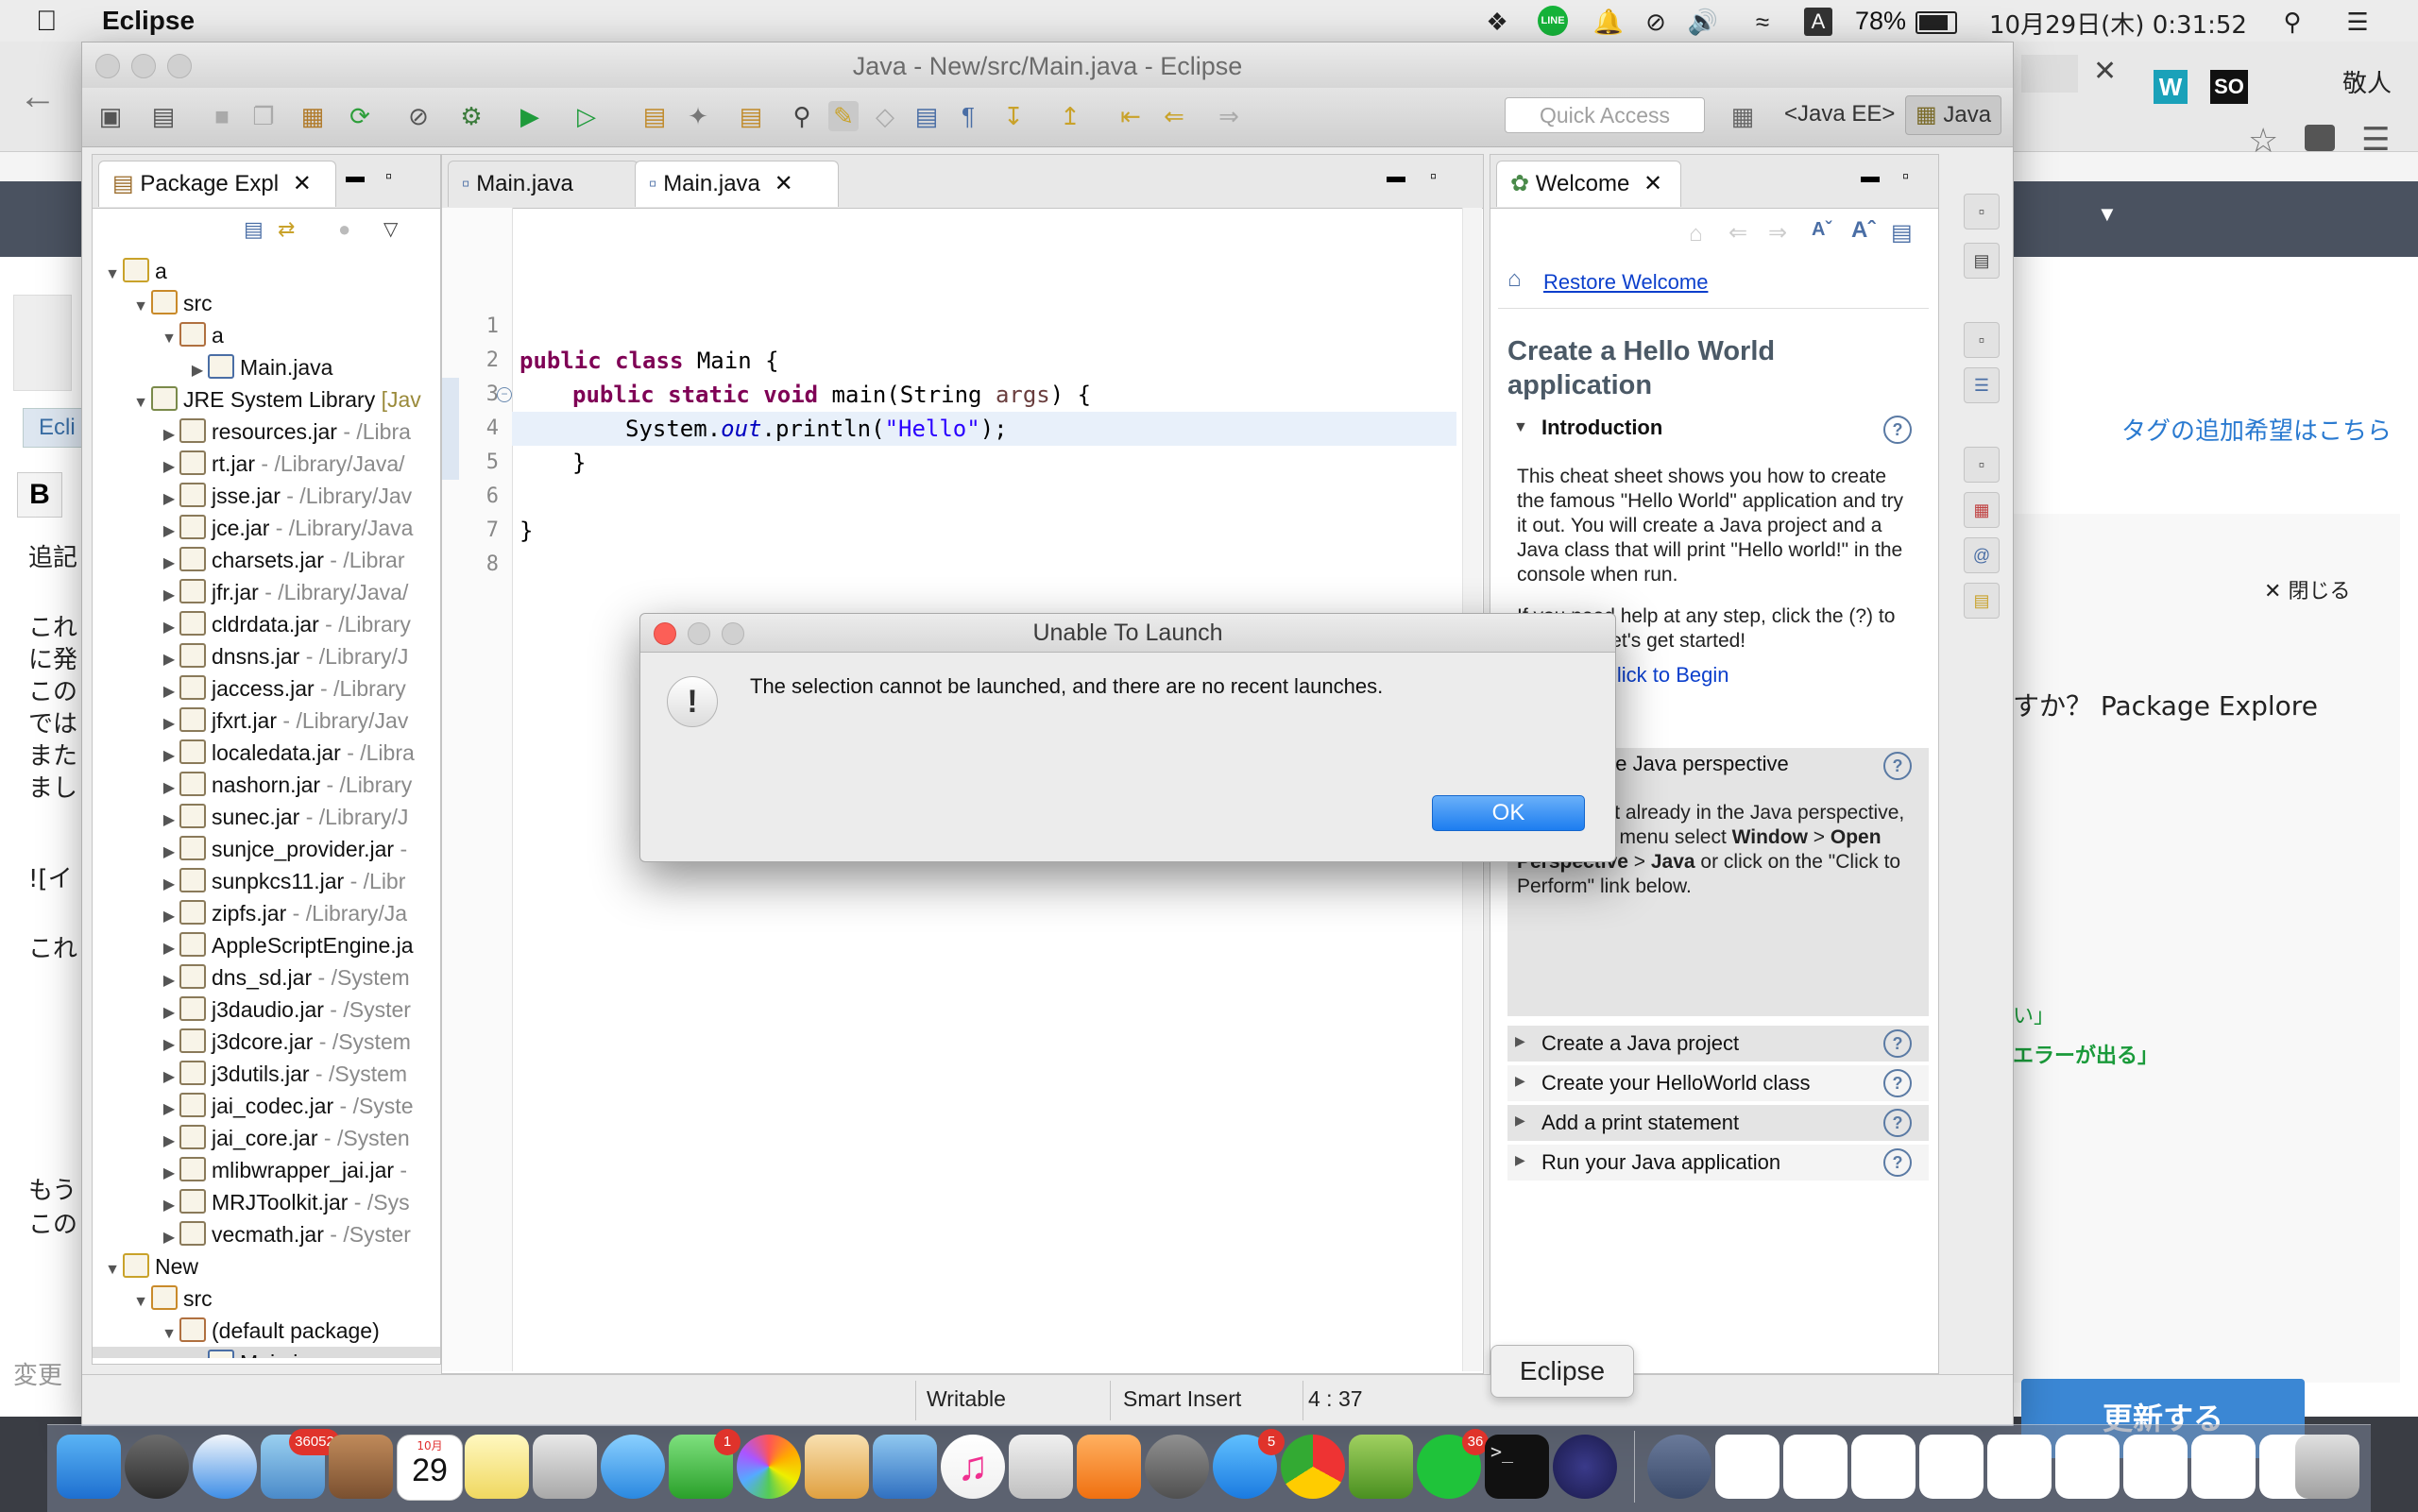 The height and width of the screenshot is (1512, 2418). What do you see at coordinates (1982, 601) in the screenshot?
I see `declaration-icon: ▤` at bounding box center [1982, 601].